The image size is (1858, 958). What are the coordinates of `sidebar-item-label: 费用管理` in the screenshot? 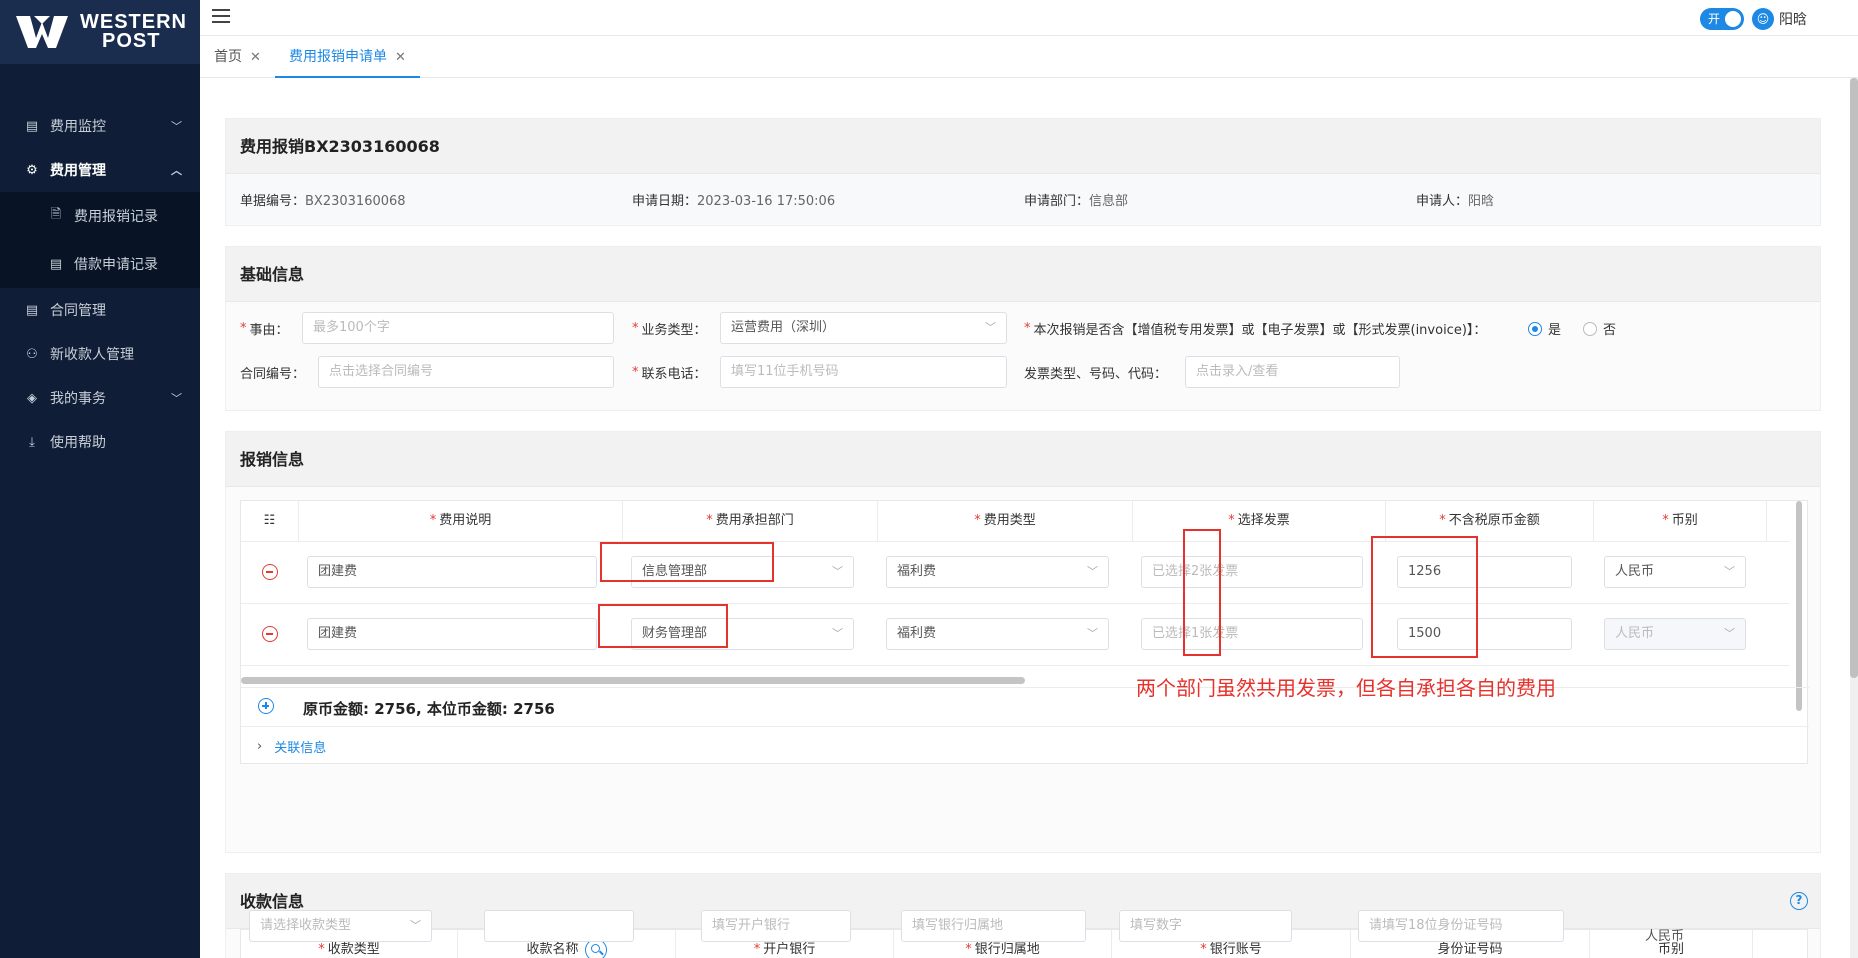 It's located at (78, 171).